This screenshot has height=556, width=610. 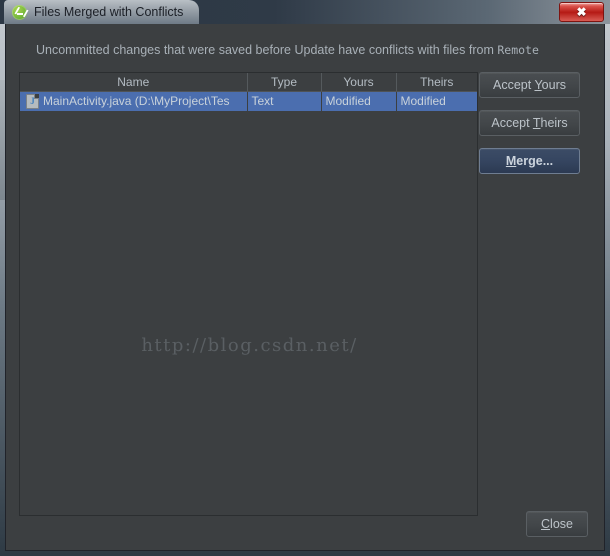 I want to click on cell-type: Text, so click(x=284, y=101).